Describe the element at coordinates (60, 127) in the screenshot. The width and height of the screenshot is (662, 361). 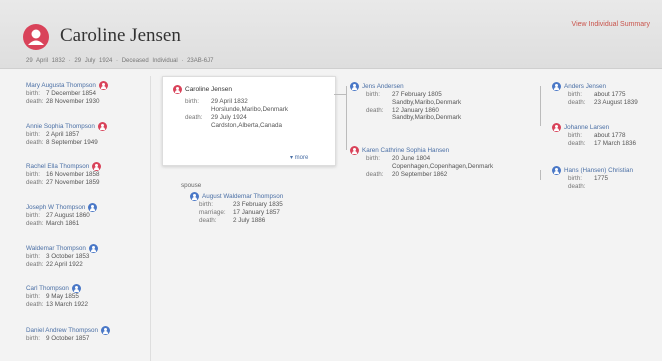
I see `child-name: Annie Sophia Thompson` at that location.